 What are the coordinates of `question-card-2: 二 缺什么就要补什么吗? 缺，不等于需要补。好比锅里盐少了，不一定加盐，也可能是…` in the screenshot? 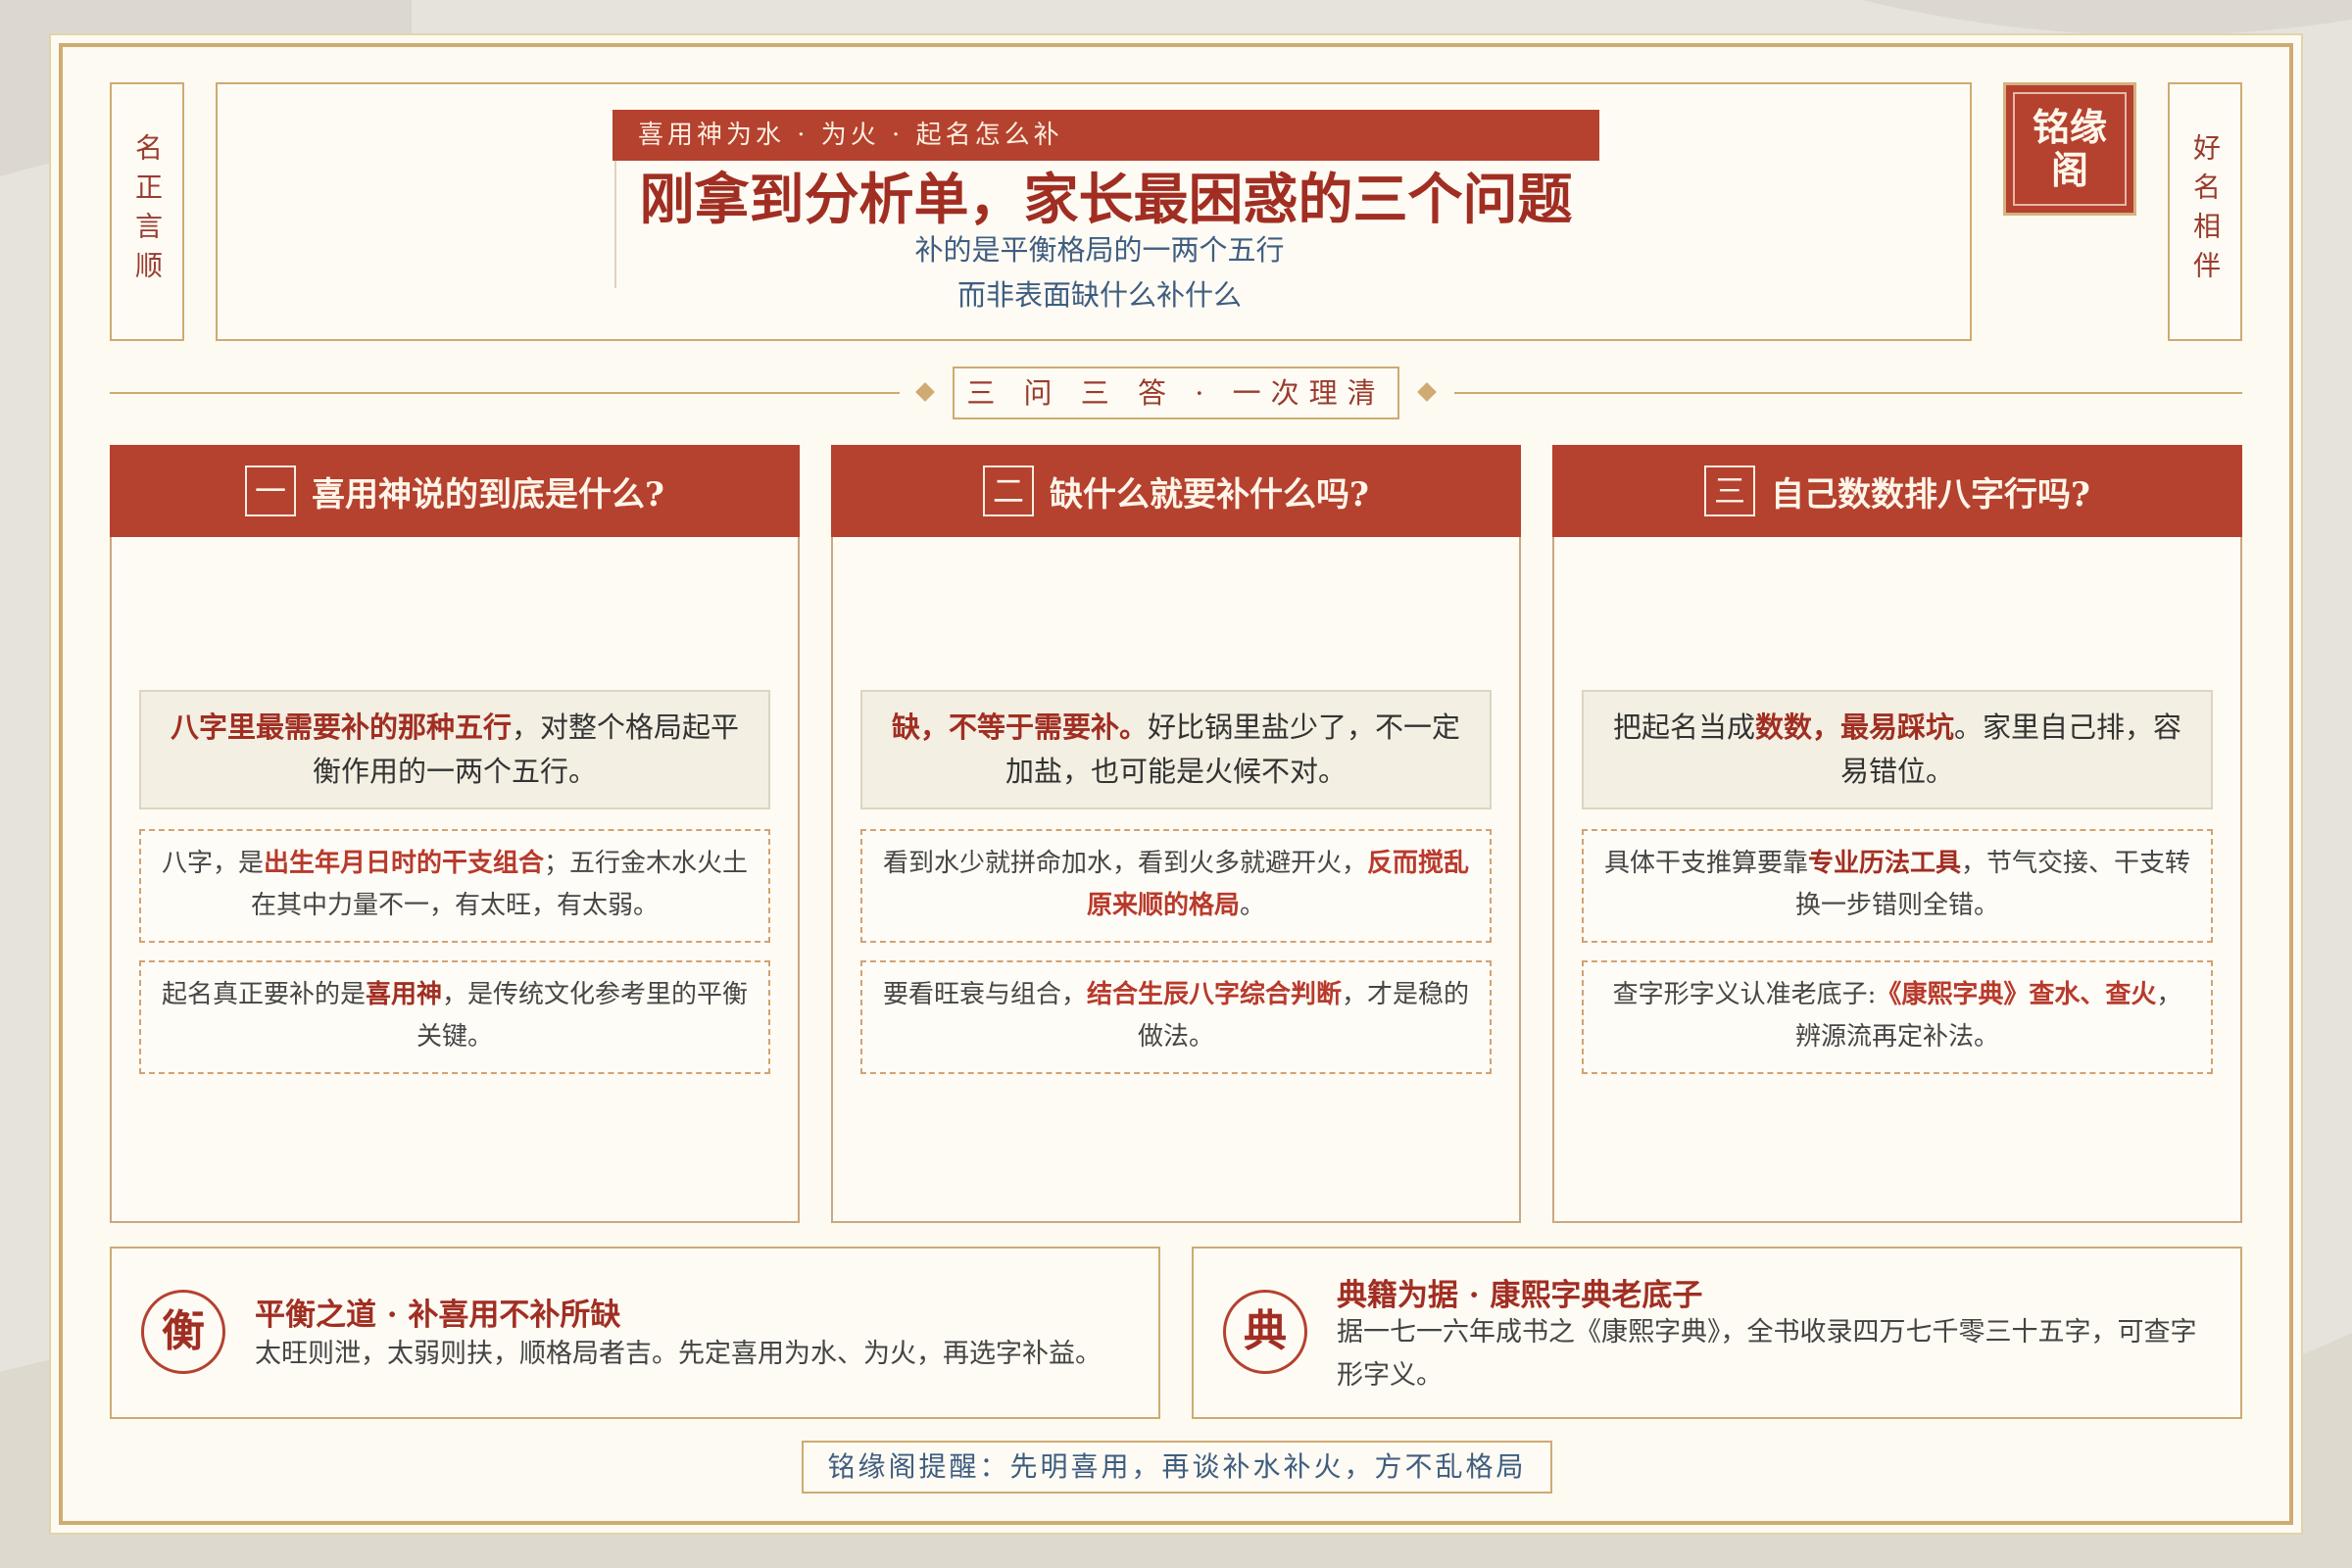 It's located at (1176, 834).